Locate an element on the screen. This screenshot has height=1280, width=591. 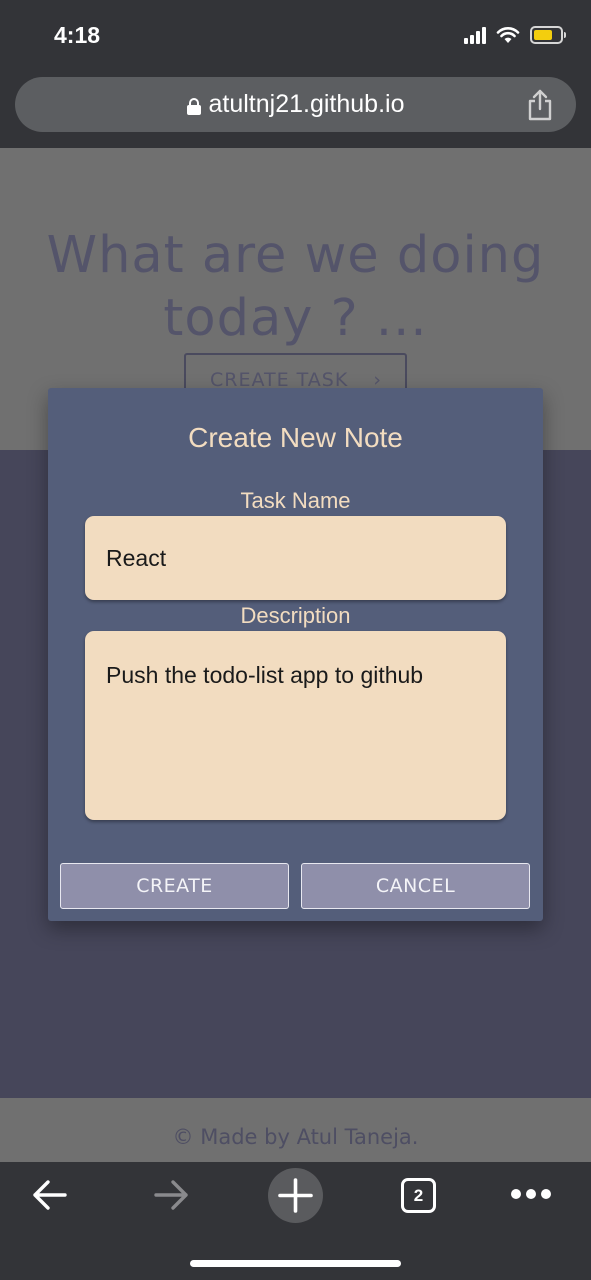
footer-text: © Made by Atul Taneja. is located at coordinates (295, 1137).